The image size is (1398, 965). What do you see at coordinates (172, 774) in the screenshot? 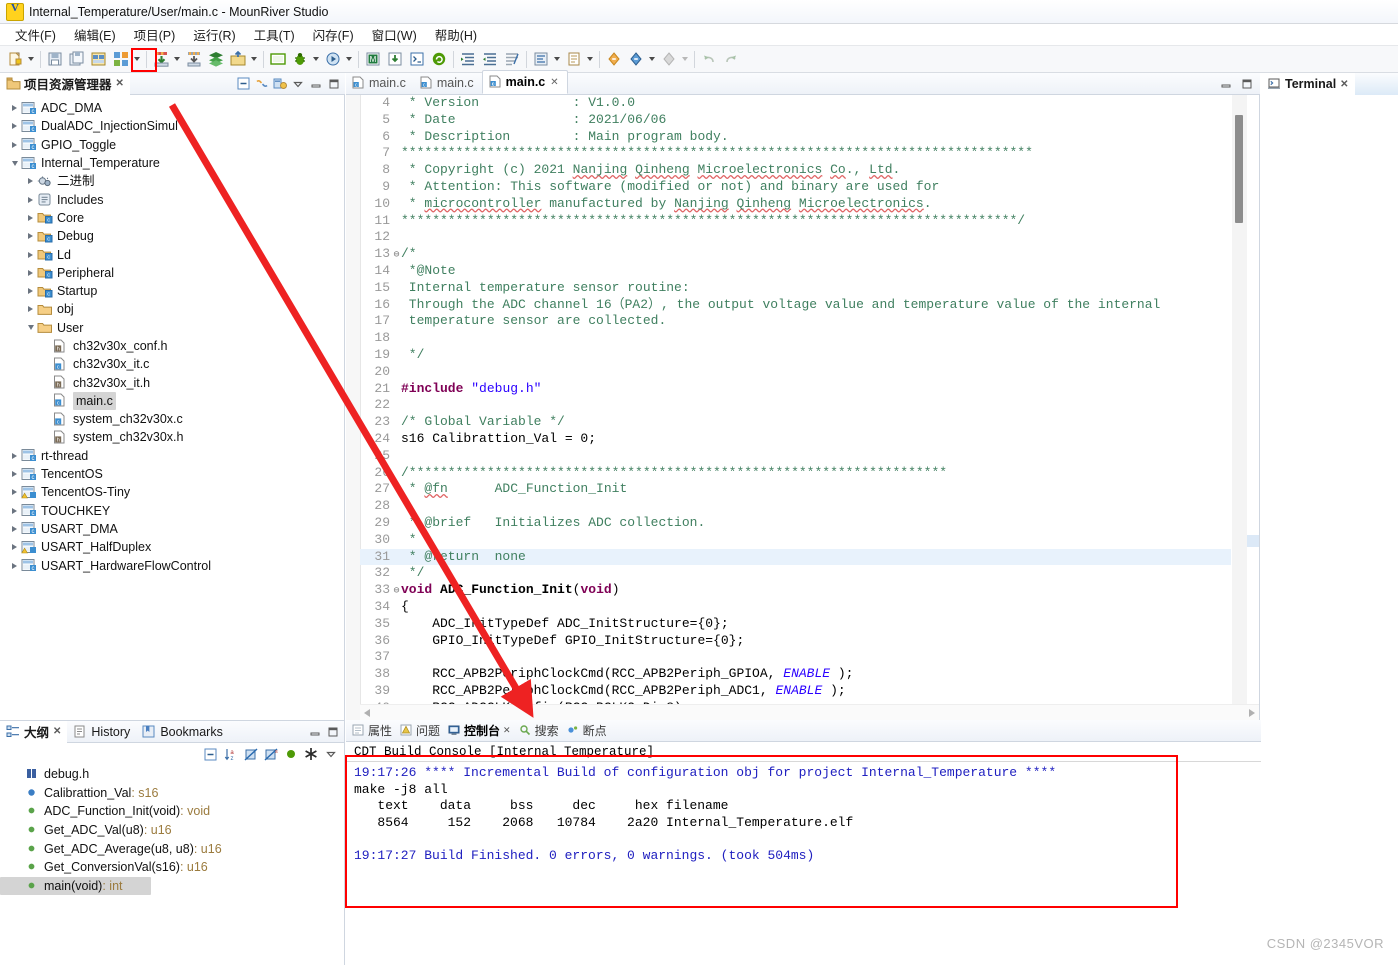
I see `outline-item: debug.h` at bounding box center [172, 774].